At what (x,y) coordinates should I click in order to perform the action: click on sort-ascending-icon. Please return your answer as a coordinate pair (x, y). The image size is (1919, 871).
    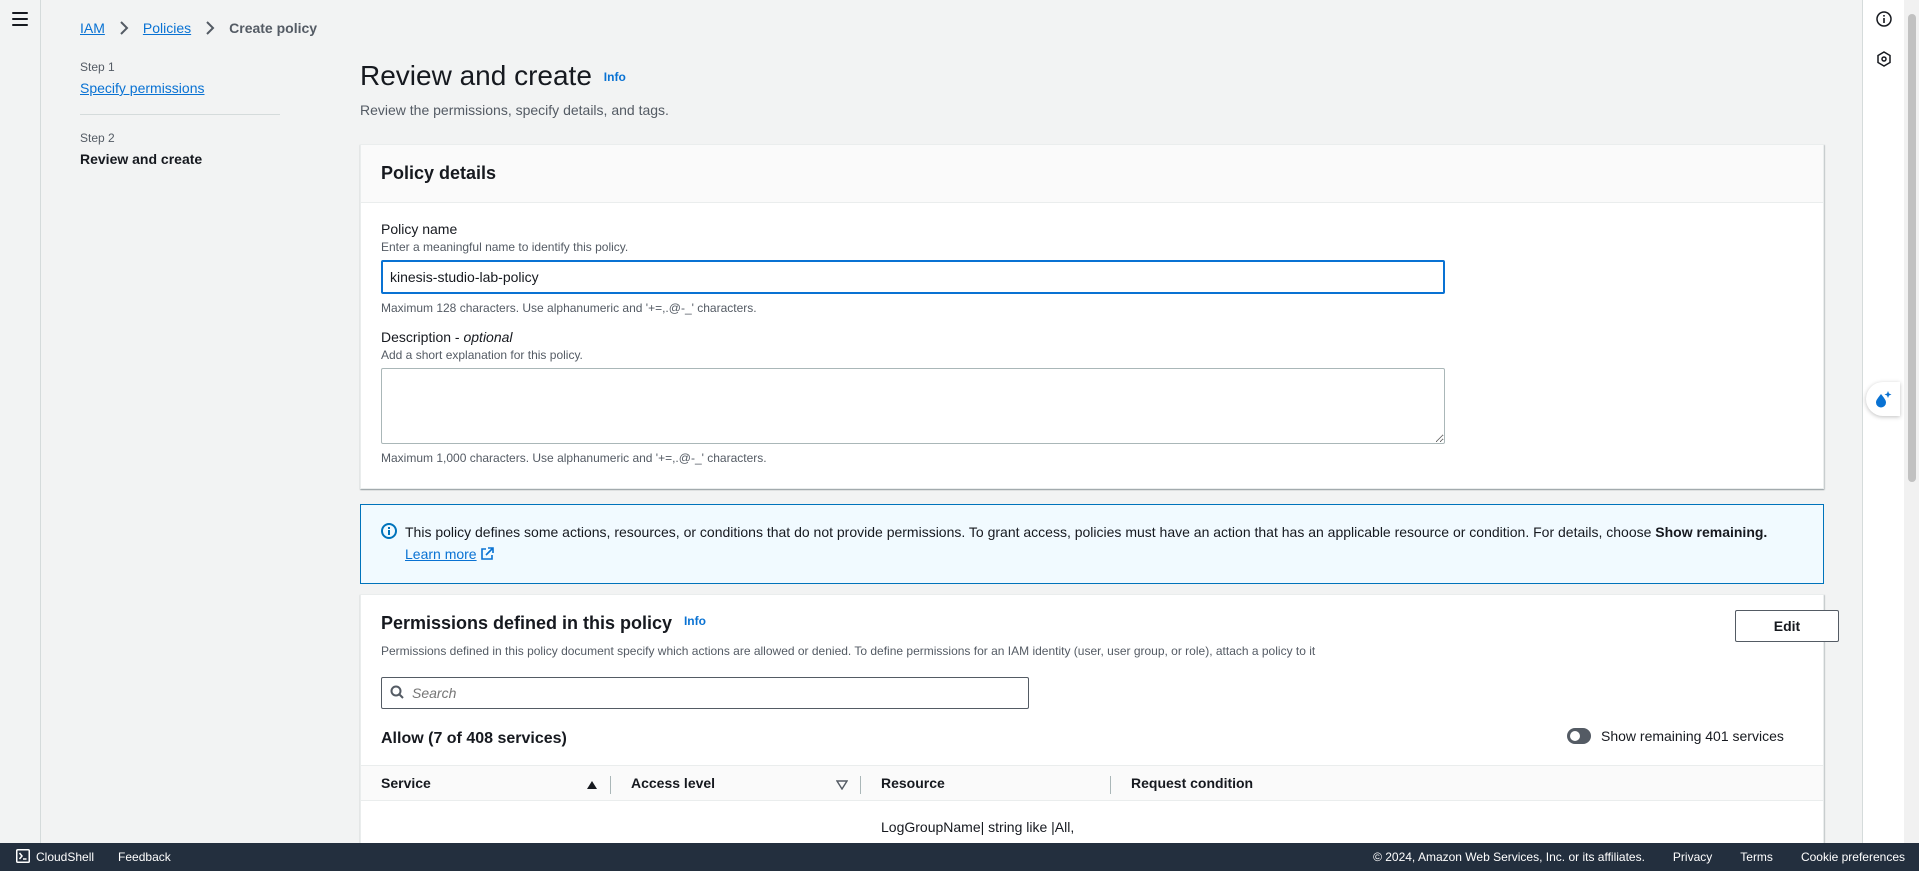
    Looking at the image, I should click on (592, 785).